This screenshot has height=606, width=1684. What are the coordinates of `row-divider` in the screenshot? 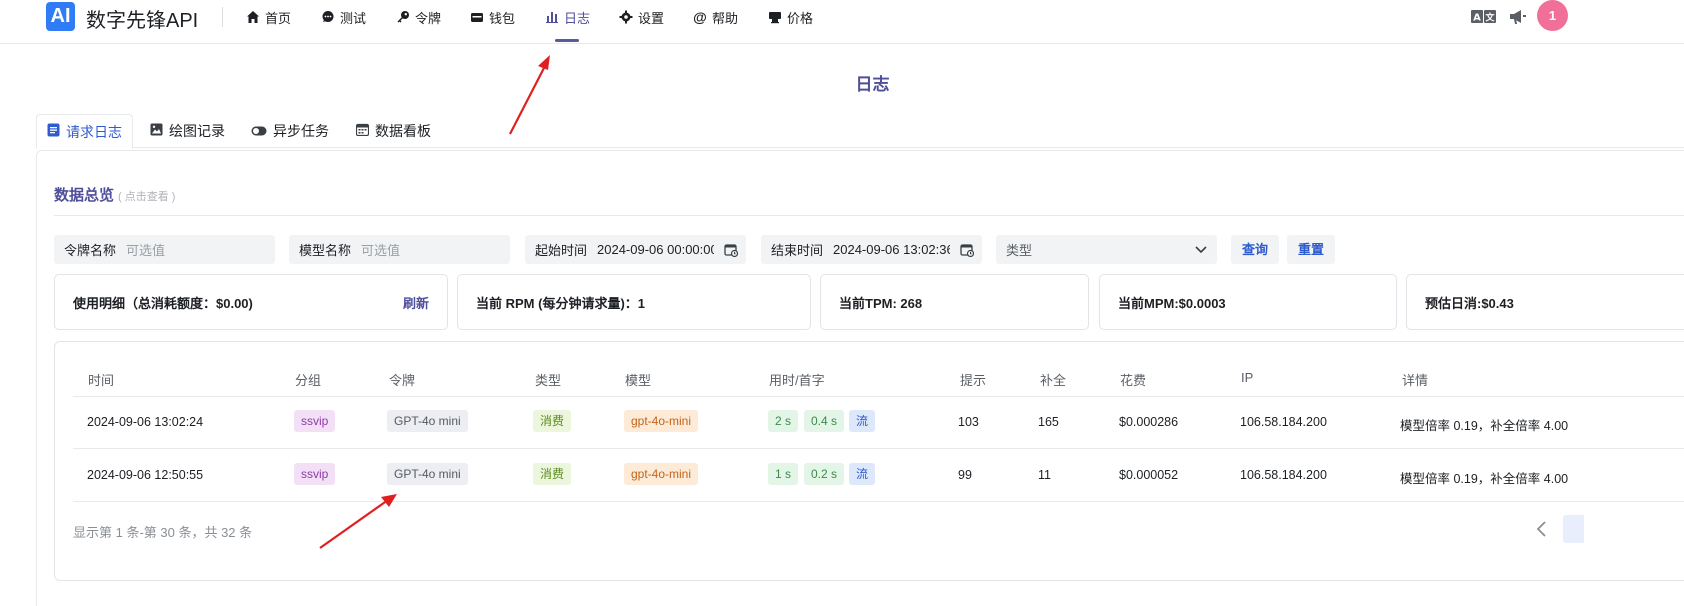 It's located at (878, 448).